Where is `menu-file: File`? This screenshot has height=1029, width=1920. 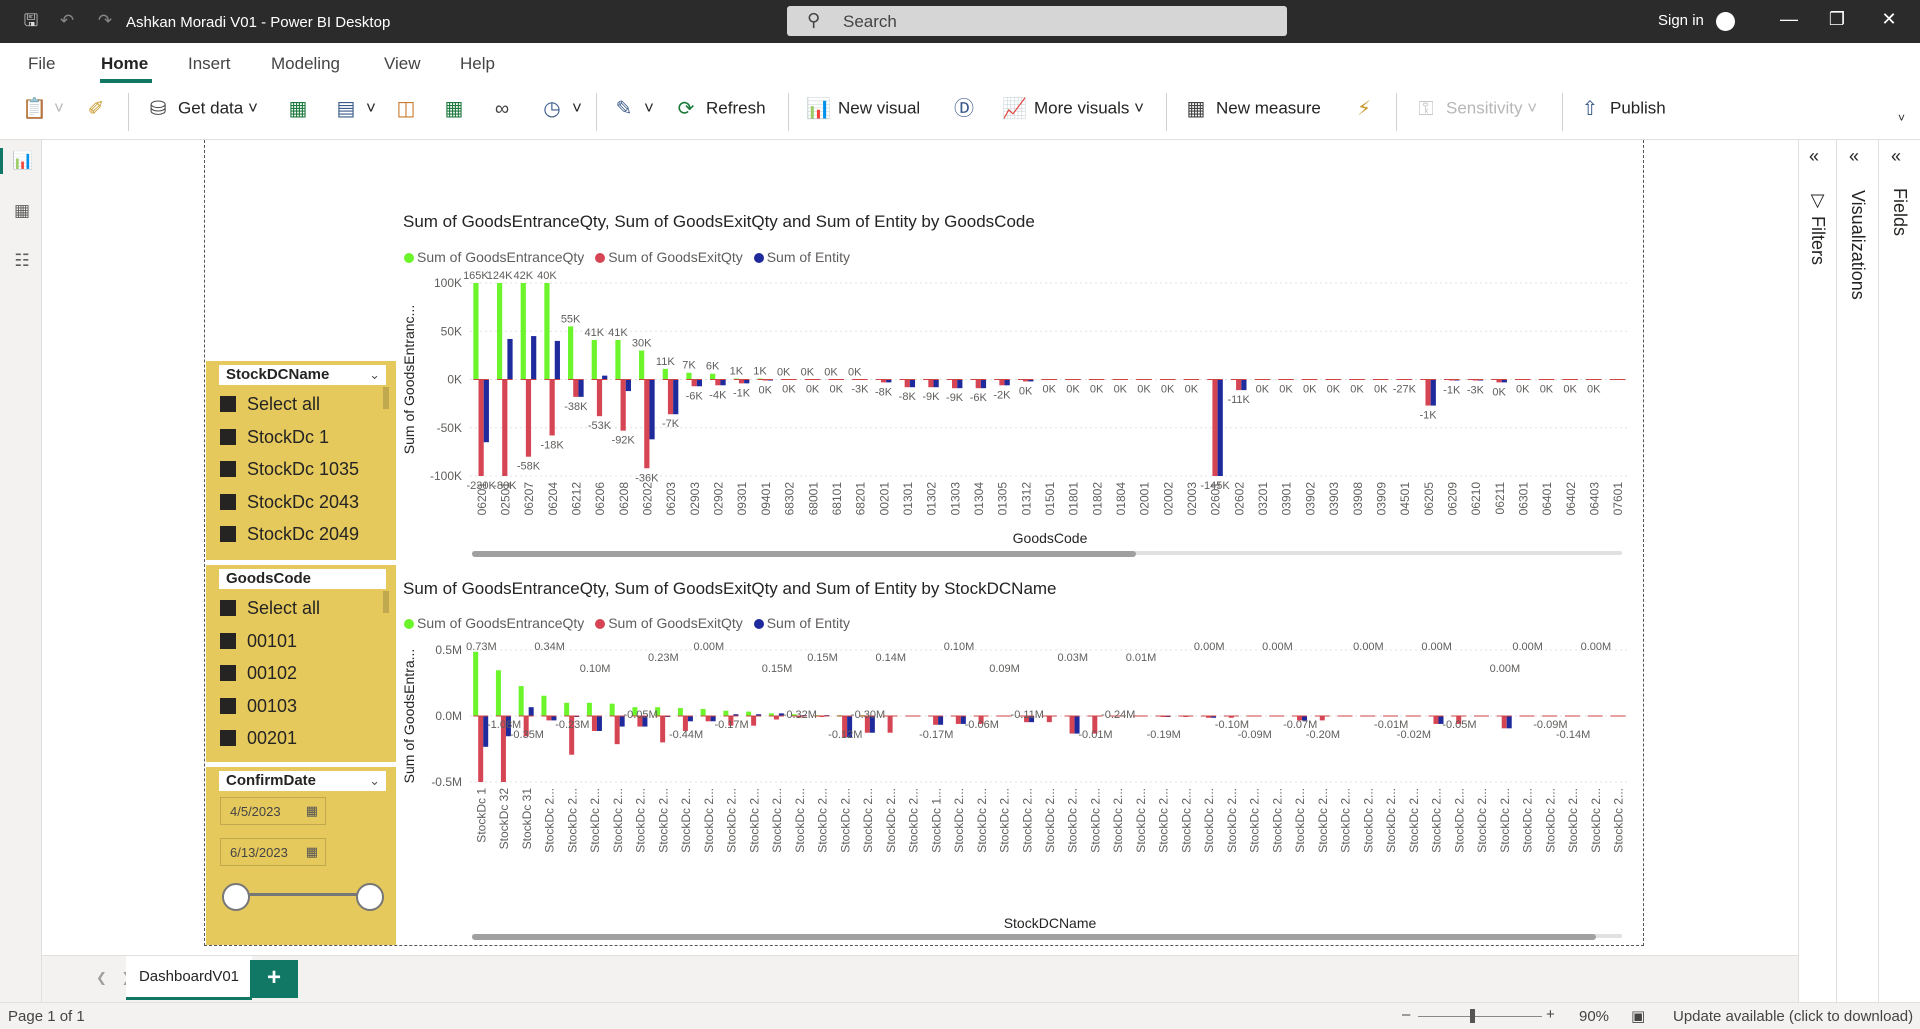
menu-file: File is located at coordinates (41, 64).